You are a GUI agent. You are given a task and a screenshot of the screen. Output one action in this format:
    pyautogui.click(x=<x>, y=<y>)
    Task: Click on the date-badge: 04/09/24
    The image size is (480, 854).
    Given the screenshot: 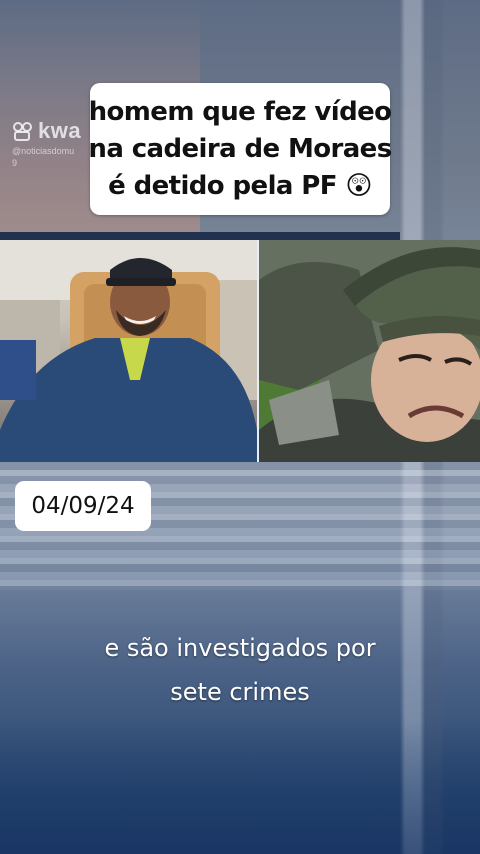 What is the action you would take?
    pyautogui.click(x=83, y=506)
    